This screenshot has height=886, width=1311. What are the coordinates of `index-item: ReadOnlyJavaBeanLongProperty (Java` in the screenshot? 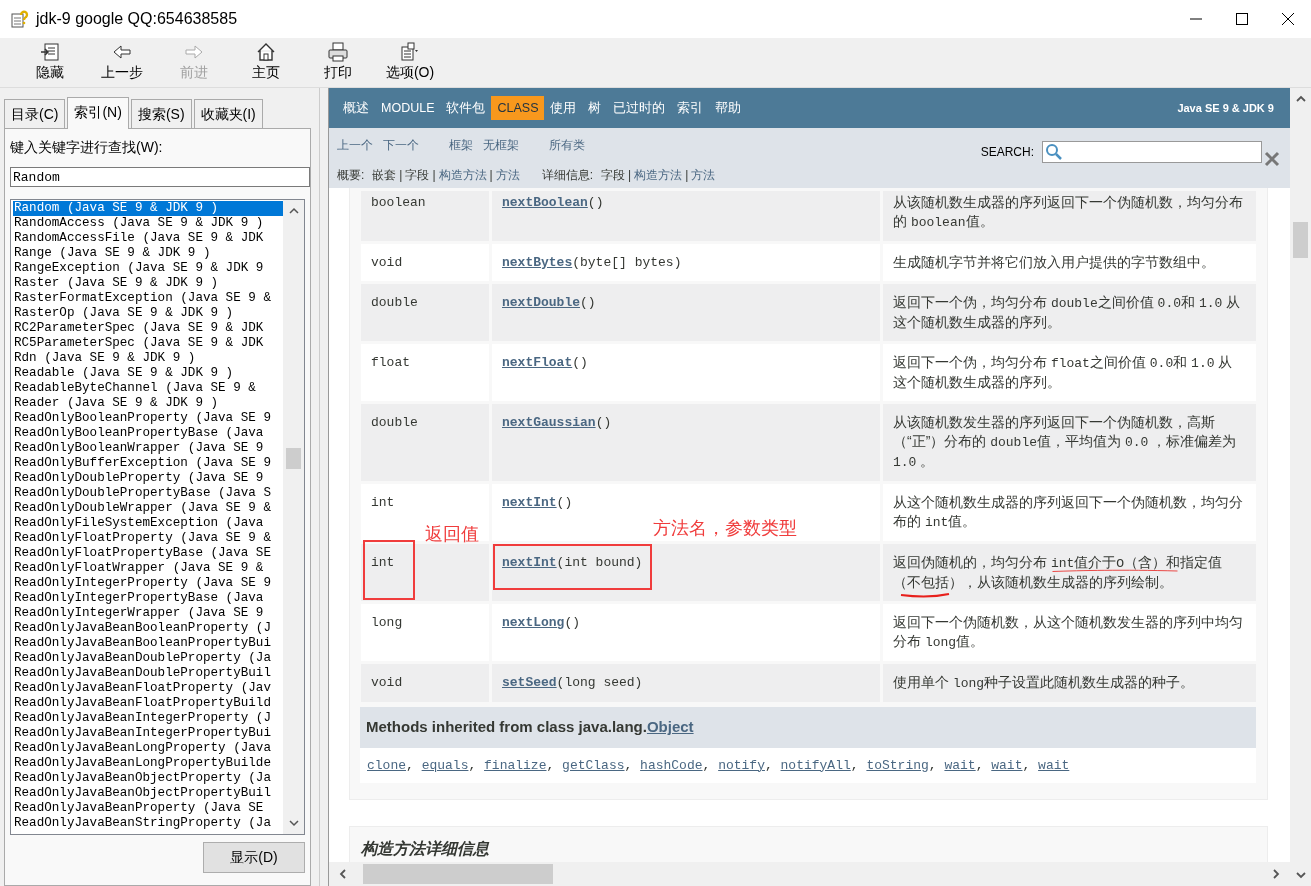 It's located at (142, 748).